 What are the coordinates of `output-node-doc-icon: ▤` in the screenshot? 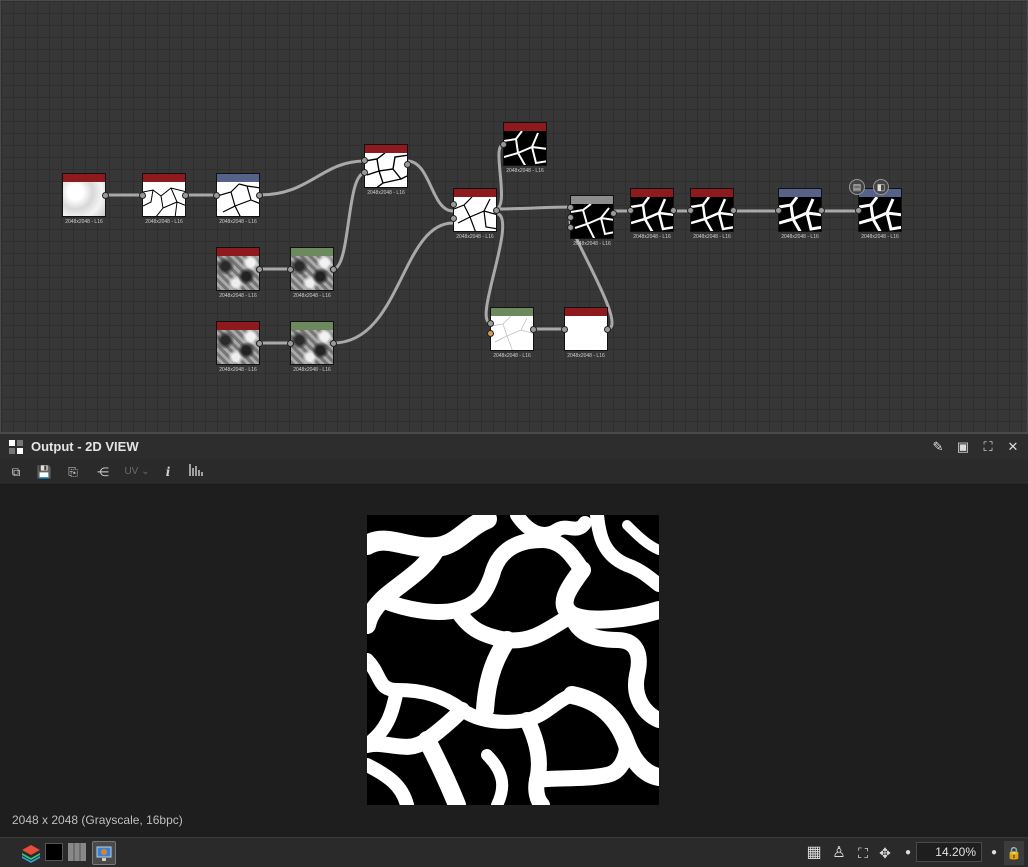 It's located at (857, 187).